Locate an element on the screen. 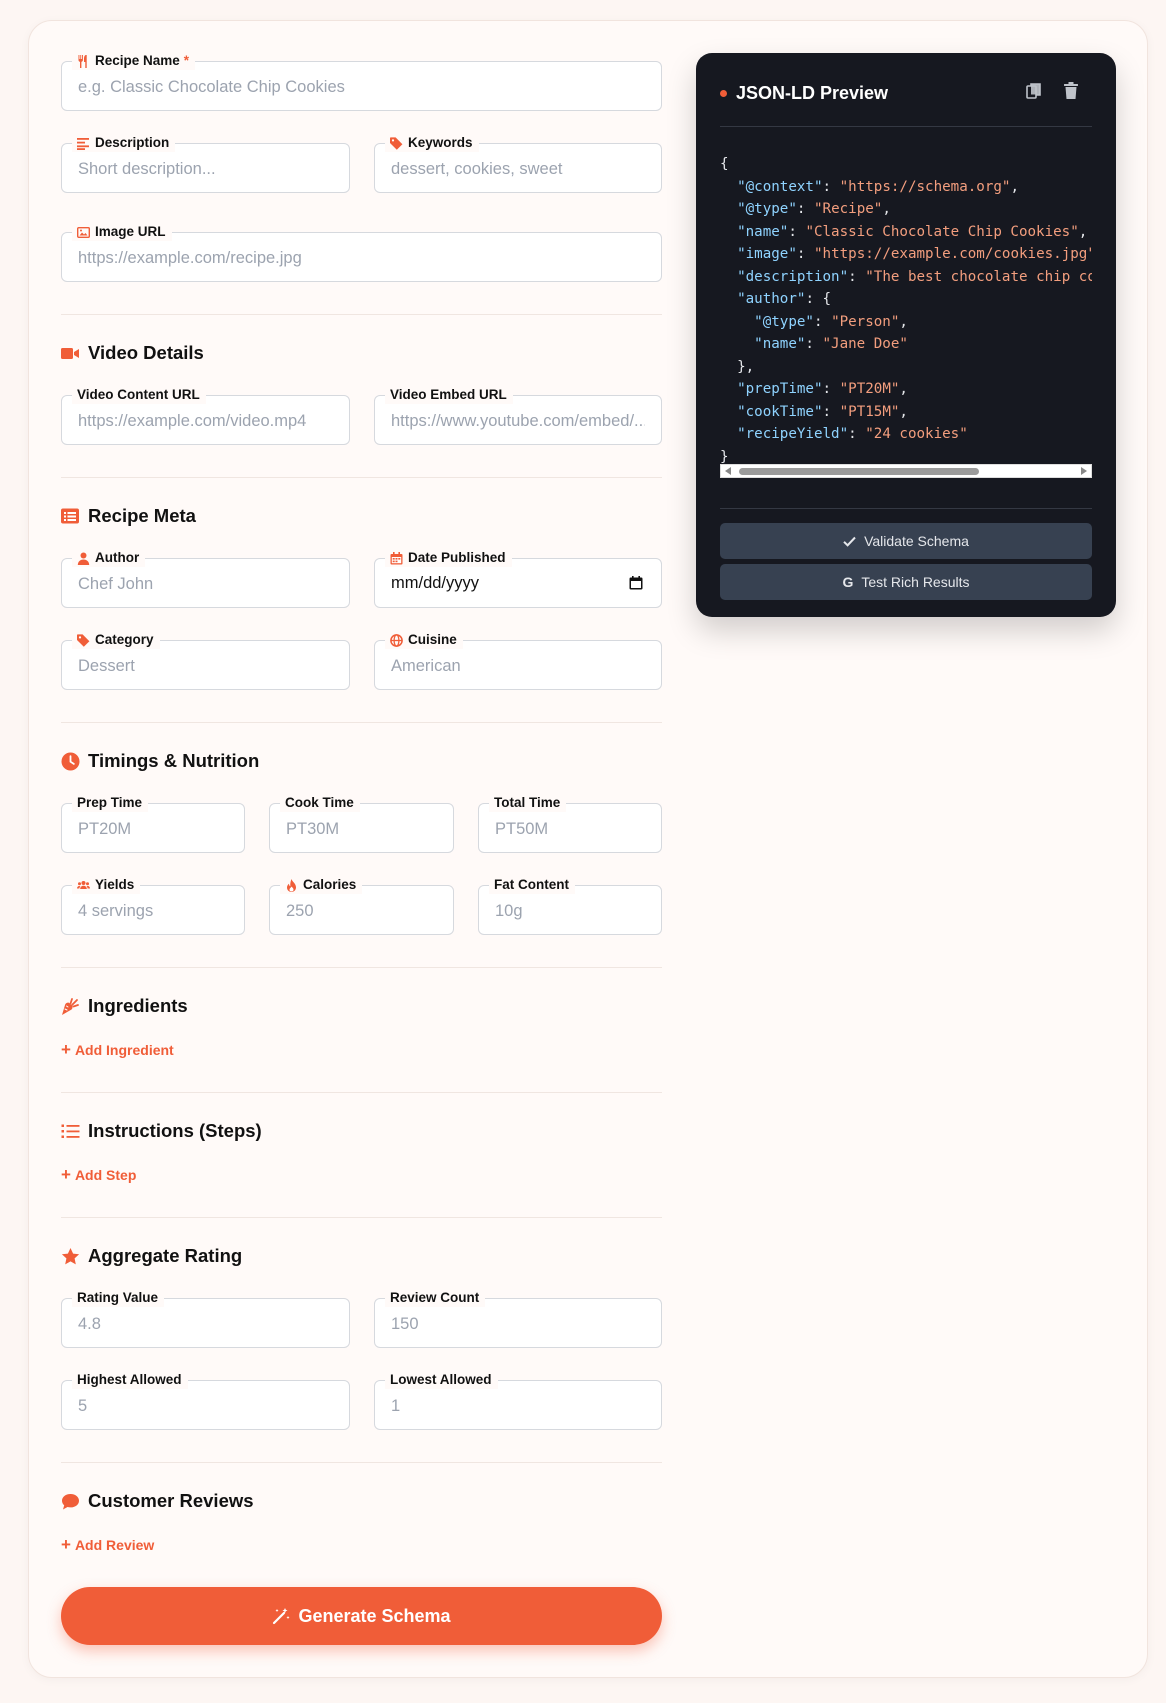 Image resolution: width=1166 pixels, height=1703 pixels. google-icon: G is located at coordinates (848, 582).